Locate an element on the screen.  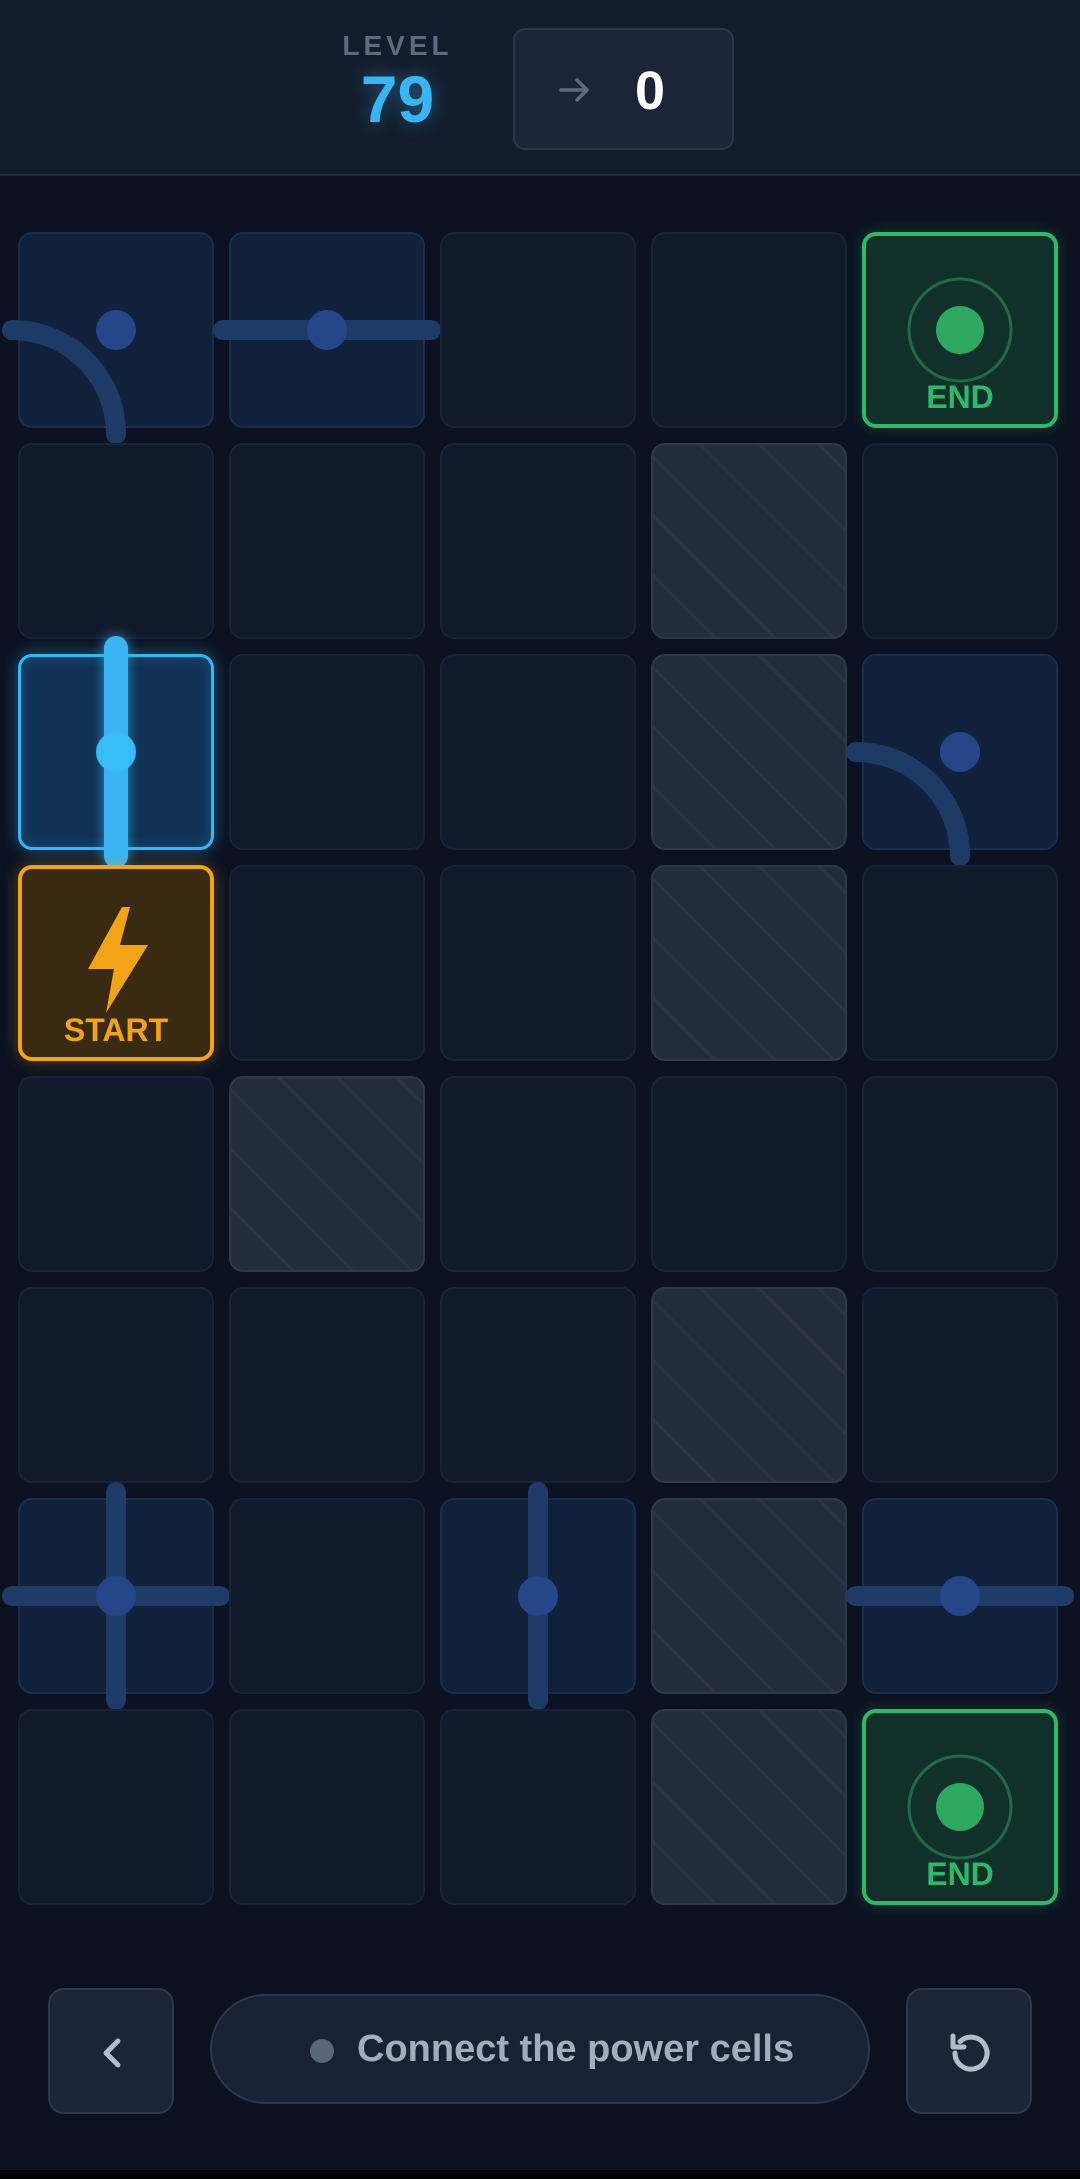
level-label: LEVEL is located at coordinates (397, 45).